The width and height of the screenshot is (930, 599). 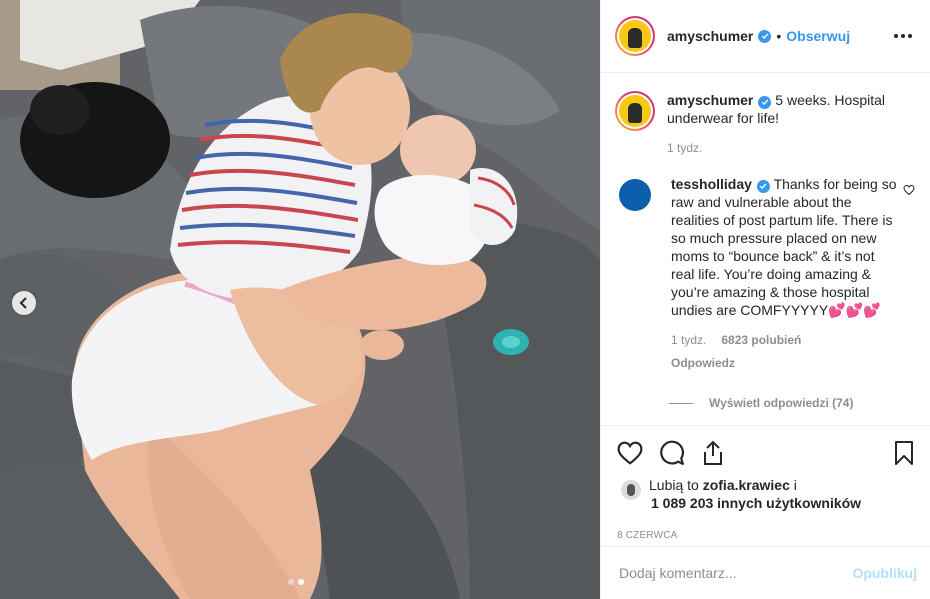 I want to click on liker-avatar, so click(x=631, y=490).